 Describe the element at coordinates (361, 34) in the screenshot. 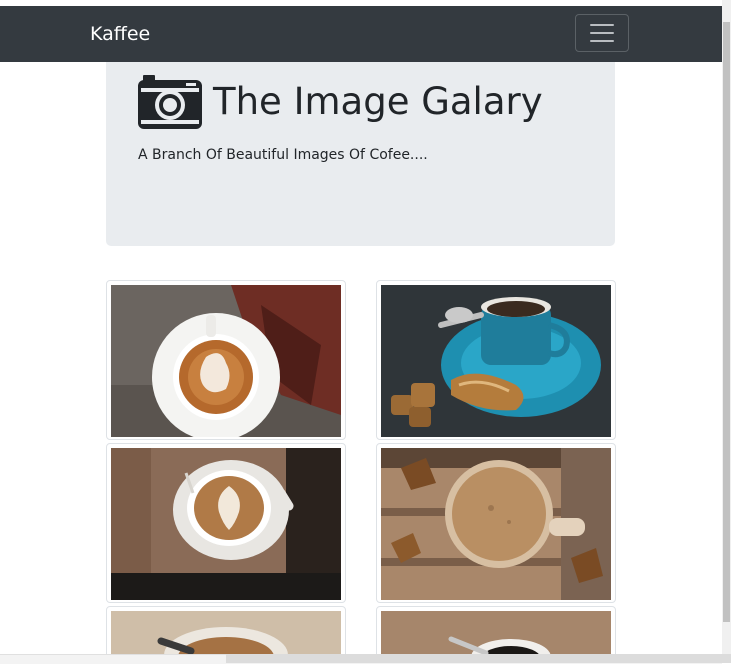

I see `navbar: Kaffee` at that location.